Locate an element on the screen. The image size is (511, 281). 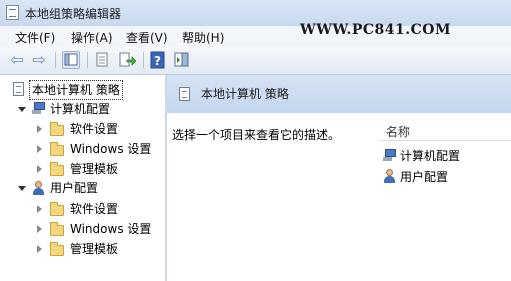
menu-file: 文件(F) is located at coordinates (35, 37).